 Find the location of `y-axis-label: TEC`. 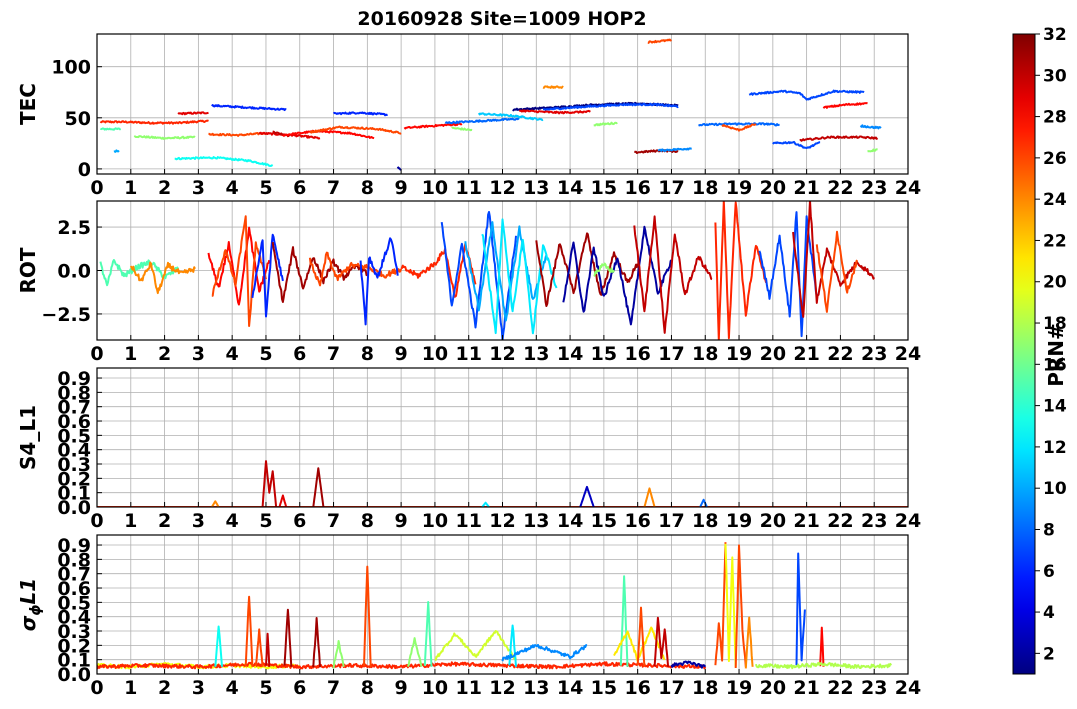

y-axis-label: TEC is located at coordinates (28, 104).